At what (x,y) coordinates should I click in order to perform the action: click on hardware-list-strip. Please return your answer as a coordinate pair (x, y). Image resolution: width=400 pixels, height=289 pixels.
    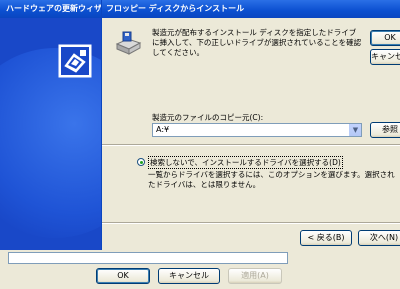
    Looking at the image, I should click on (148, 258).